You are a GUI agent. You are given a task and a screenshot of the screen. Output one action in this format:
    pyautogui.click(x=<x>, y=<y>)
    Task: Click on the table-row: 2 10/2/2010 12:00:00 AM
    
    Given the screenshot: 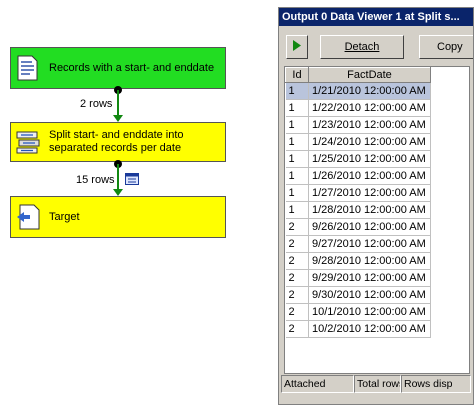 What is the action you would take?
    pyautogui.click(x=358, y=329)
    